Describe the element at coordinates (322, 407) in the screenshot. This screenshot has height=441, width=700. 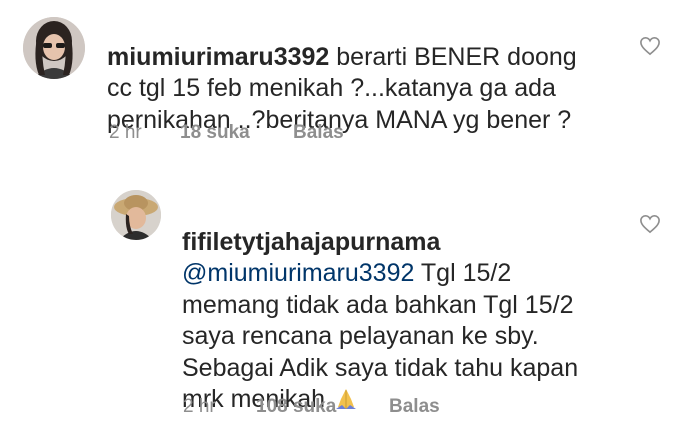
I see `comment-likes-count: 108 suka` at that location.